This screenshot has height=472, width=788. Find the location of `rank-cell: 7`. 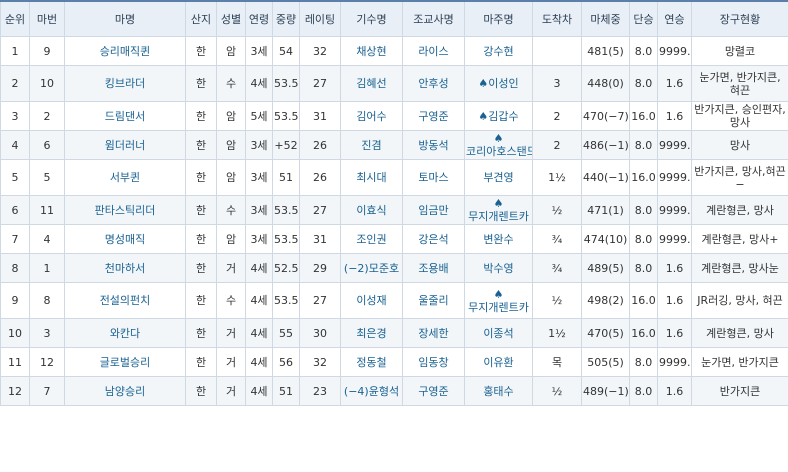

rank-cell: 7 is located at coordinates (15, 239).